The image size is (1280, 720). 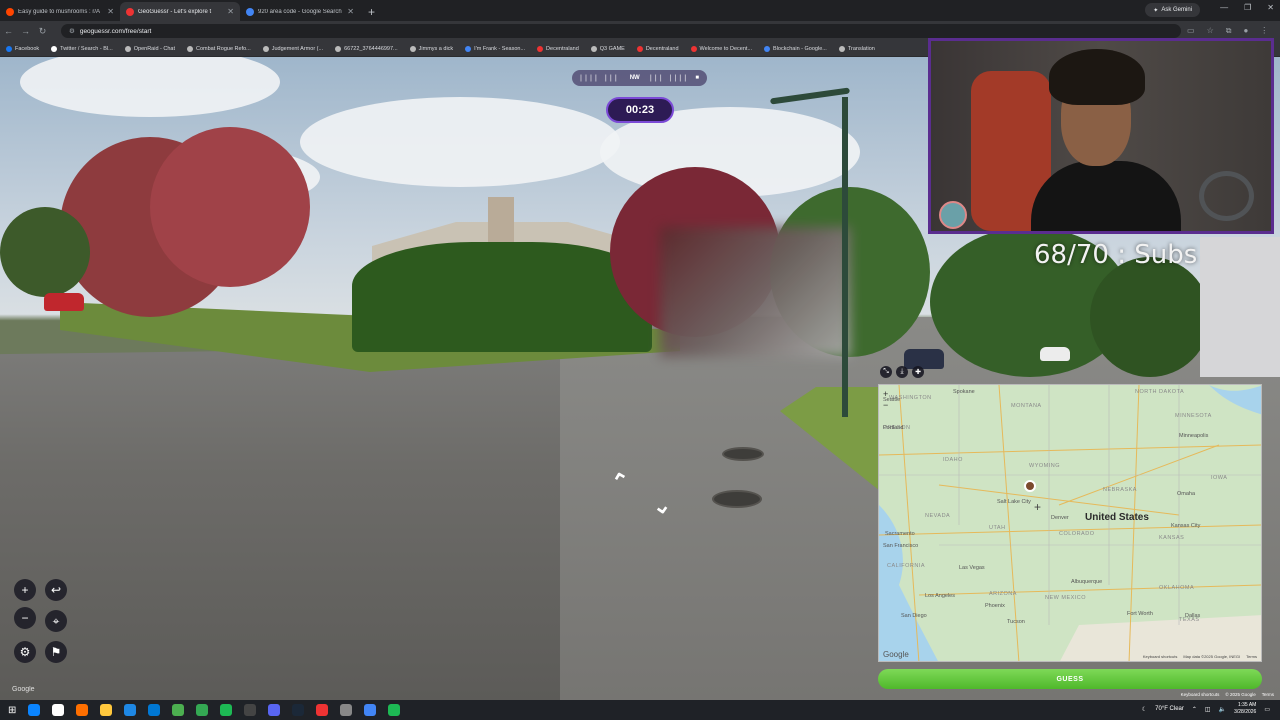 What do you see at coordinates (1160, 656) in the screenshot?
I see `map-footer-shortcuts: Keyboard shortcuts` at bounding box center [1160, 656].